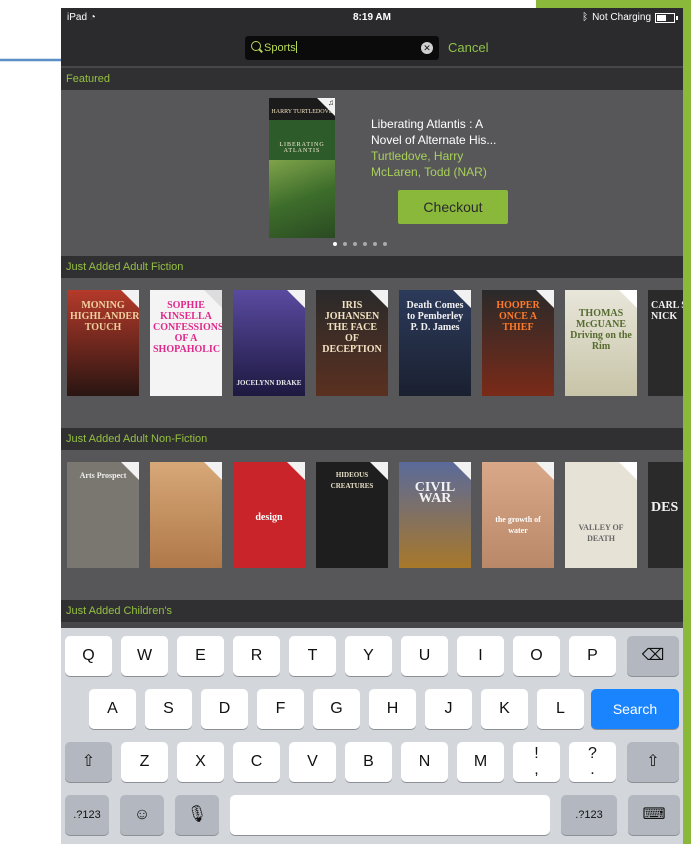 The height and width of the screenshot is (844, 691). What do you see at coordinates (630, 17) in the screenshot?
I see `charging-status: ᛒ Not Charging` at bounding box center [630, 17].